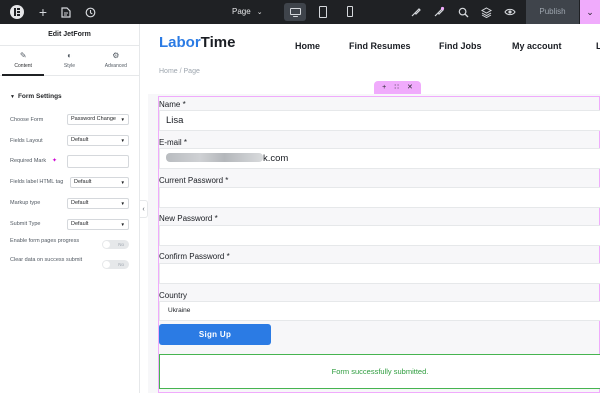 Image resolution: width=600 pixels, height=393 pixels. Describe the element at coordinates (69, 66) in the screenshot. I see `tab-style-label: Style` at that location.